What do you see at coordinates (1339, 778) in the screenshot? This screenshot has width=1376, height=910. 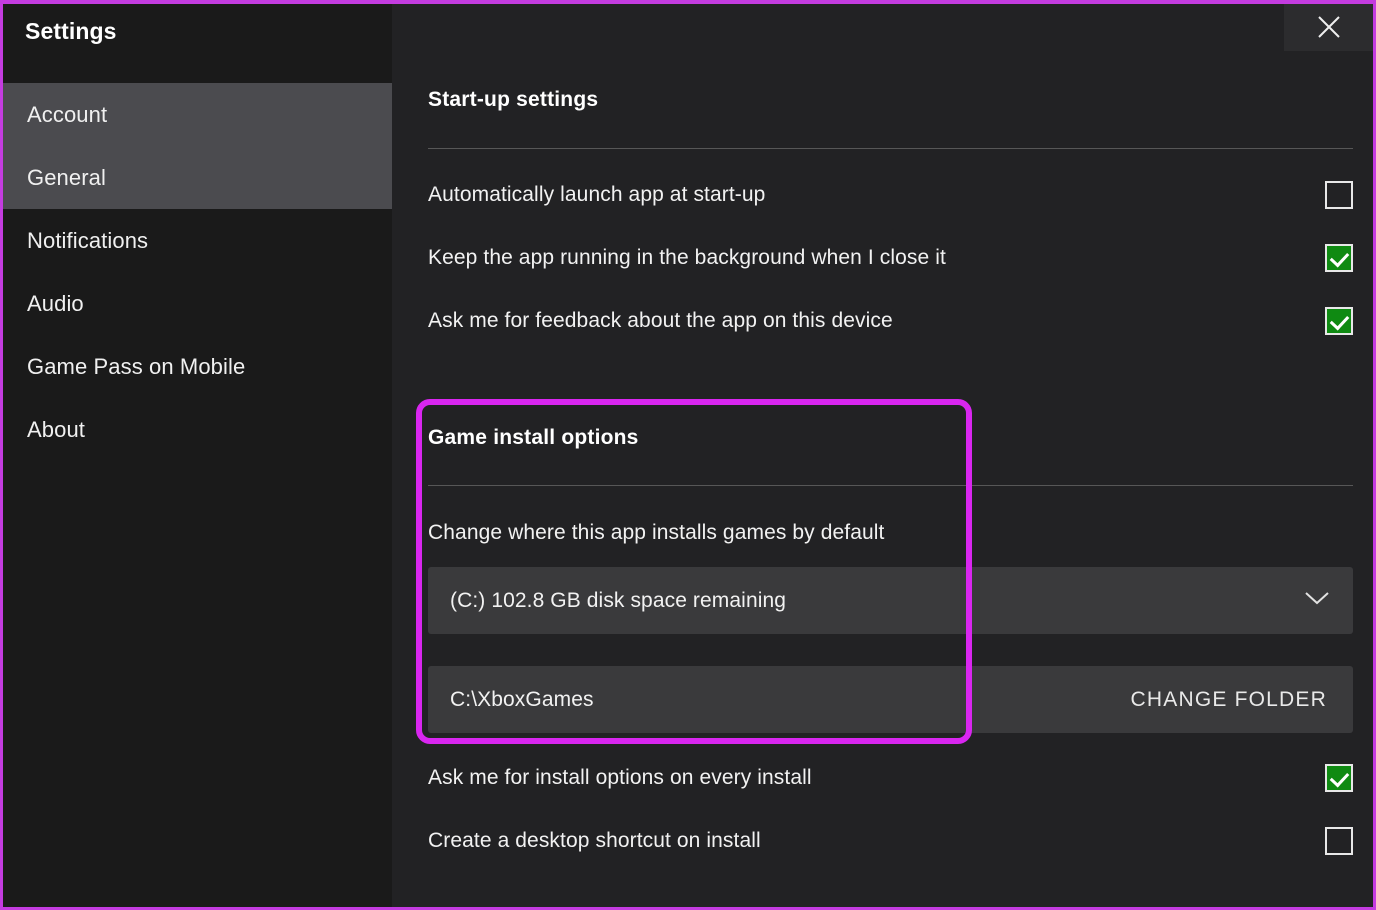 I see `checkbox-ask-install-options` at bounding box center [1339, 778].